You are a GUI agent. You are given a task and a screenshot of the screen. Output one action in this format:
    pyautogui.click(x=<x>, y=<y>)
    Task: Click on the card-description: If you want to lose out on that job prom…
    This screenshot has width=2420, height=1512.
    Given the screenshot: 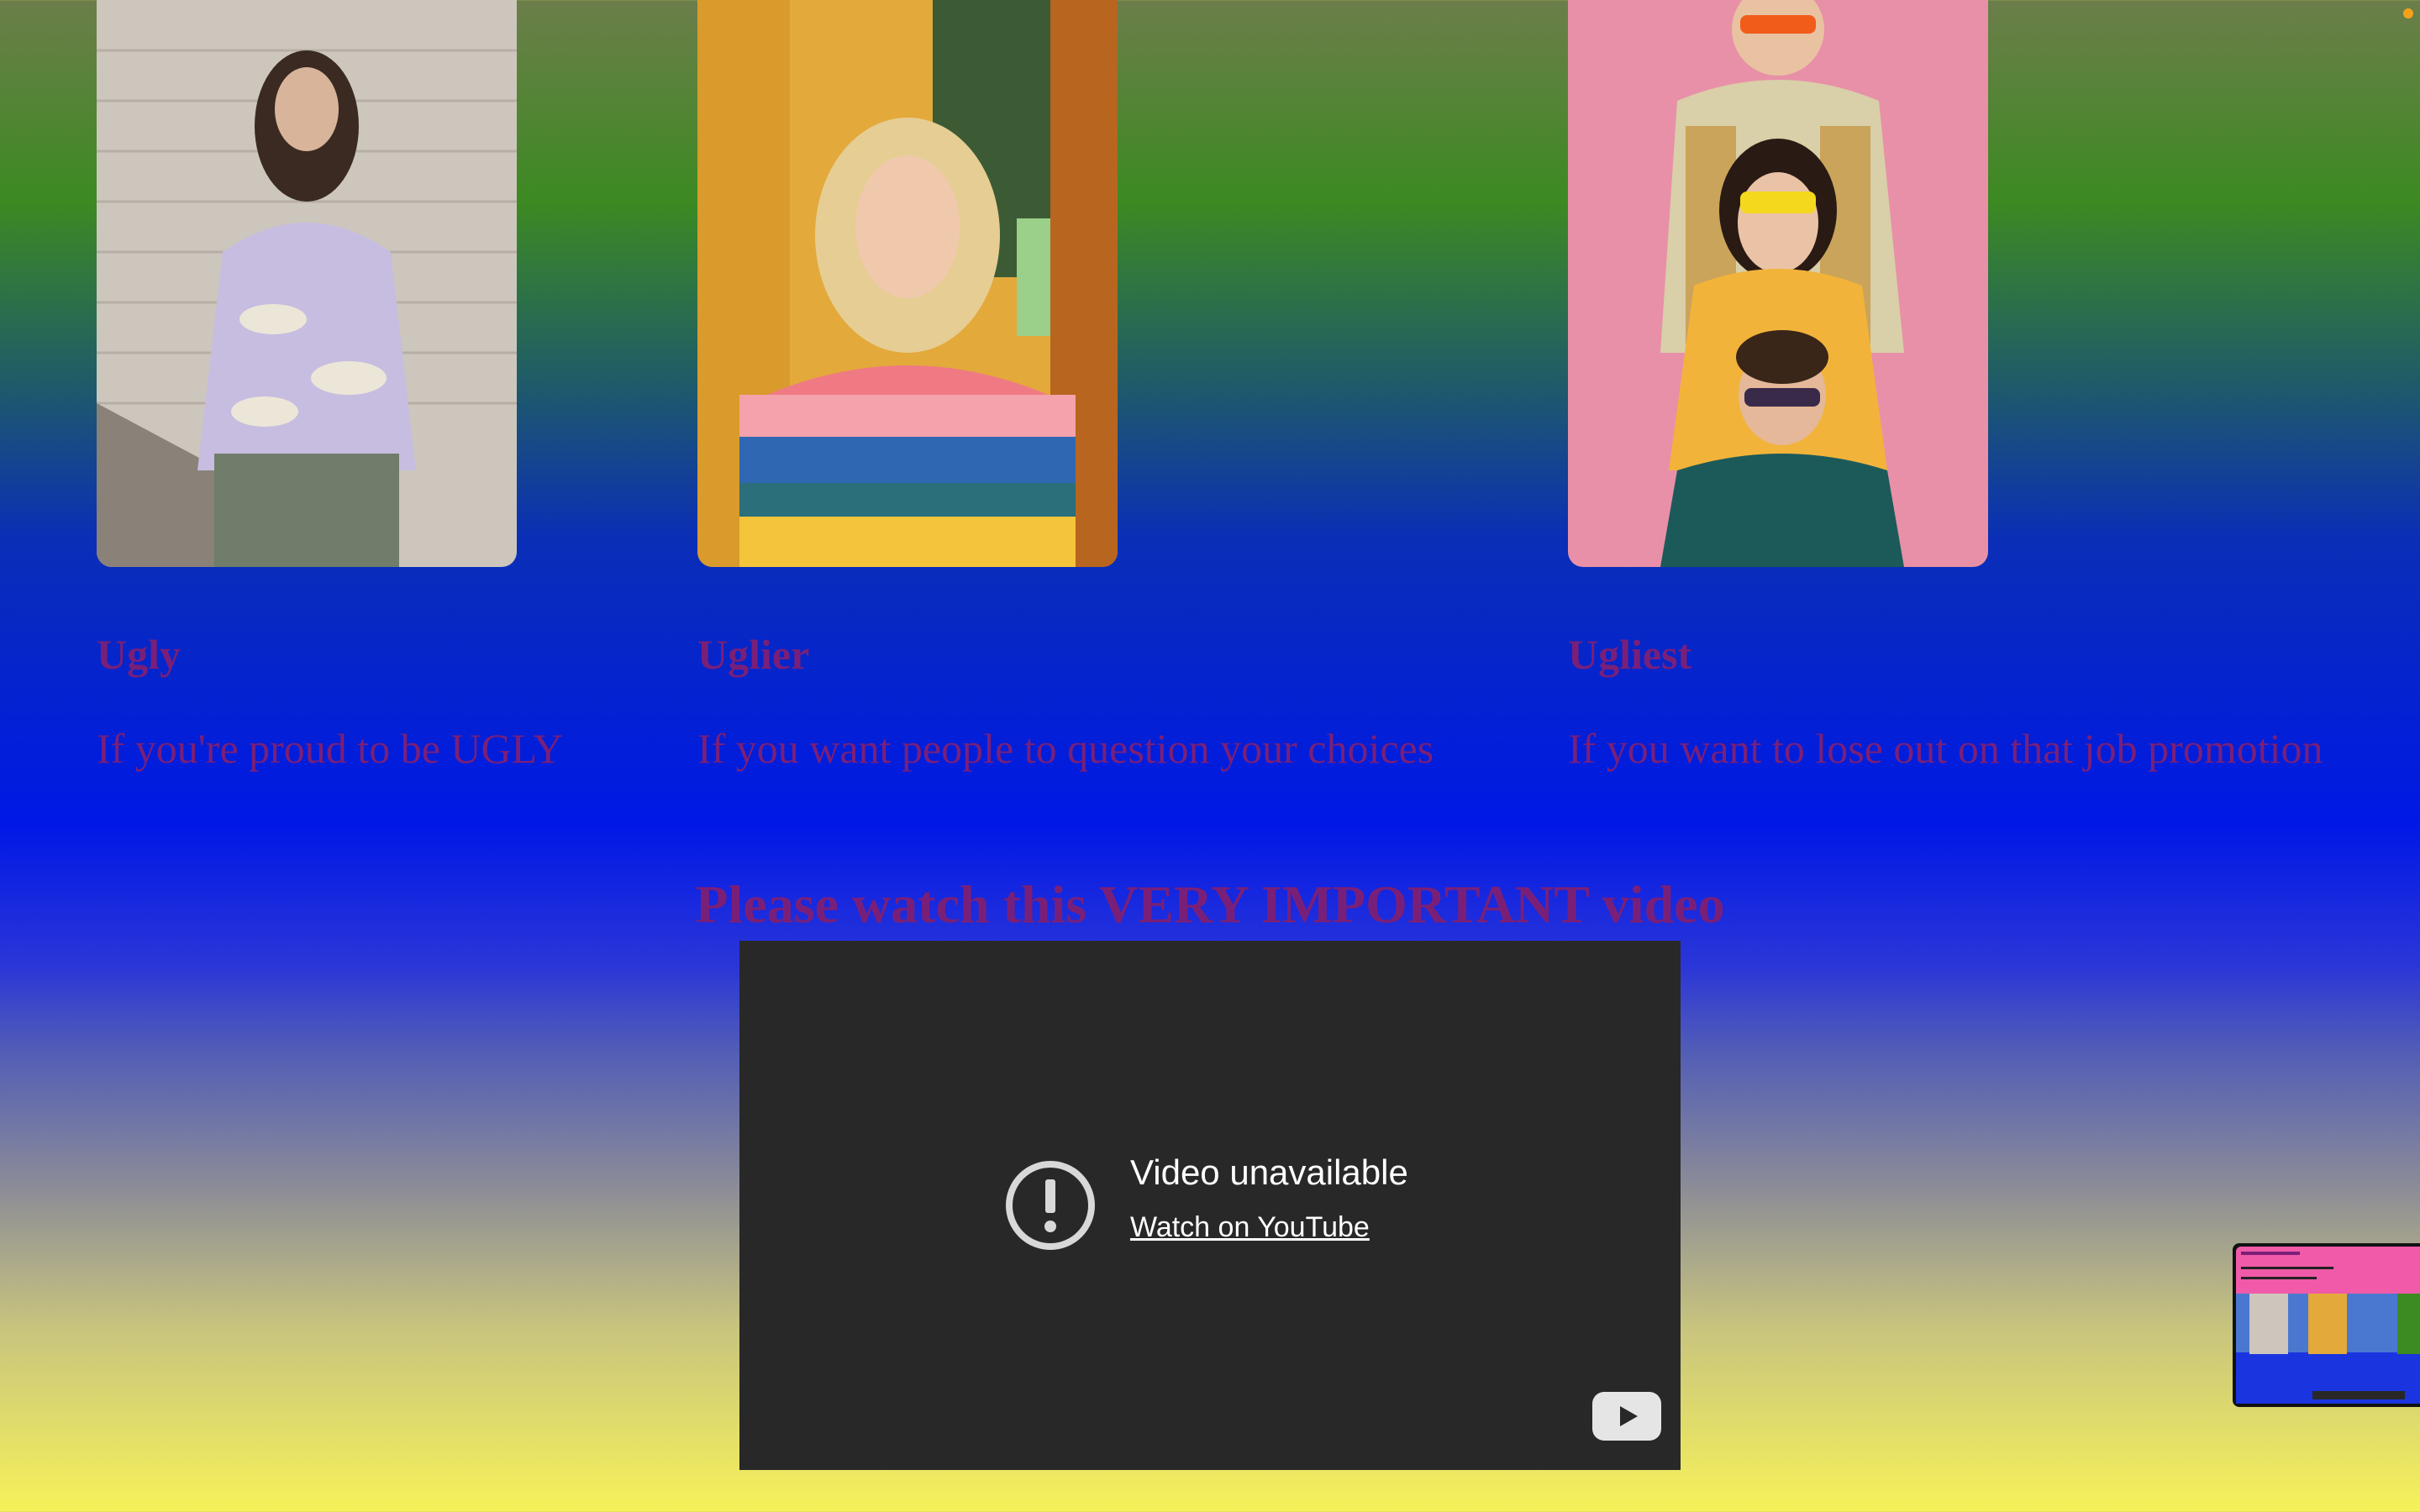 What is the action you would take?
    pyautogui.click(x=1945, y=748)
    